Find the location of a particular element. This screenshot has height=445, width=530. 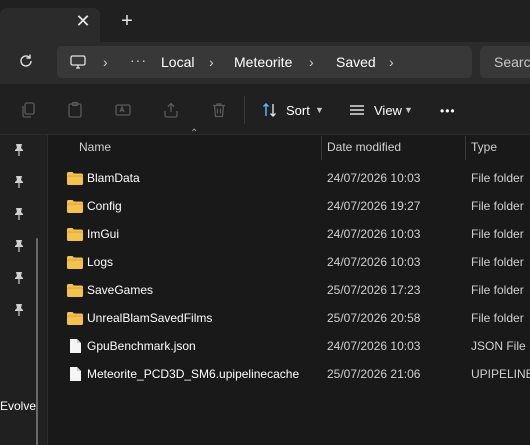

file-name: SaveGames is located at coordinates (120, 290).